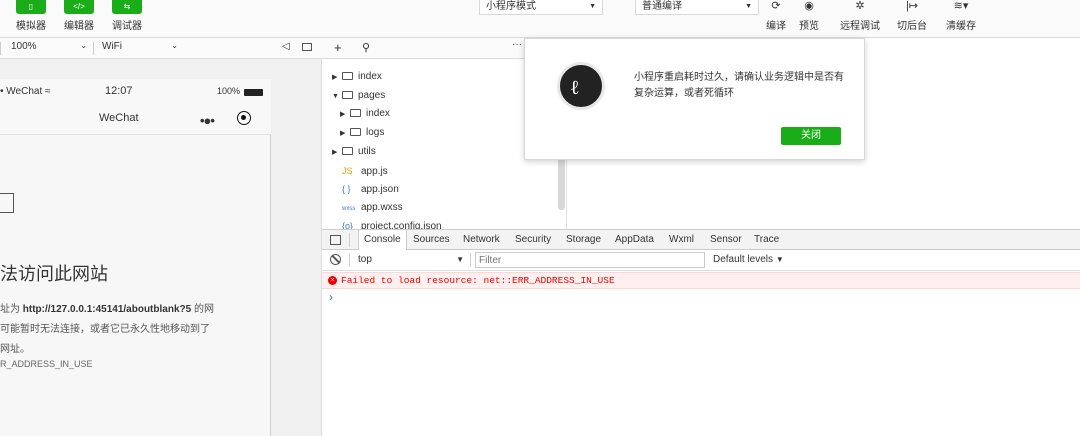 The width and height of the screenshot is (1080, 436). What do you see at coordinates (370, 189) in the screenshot?
I see `file-tree-item: { } app.json` at bounding box center [370, 189].